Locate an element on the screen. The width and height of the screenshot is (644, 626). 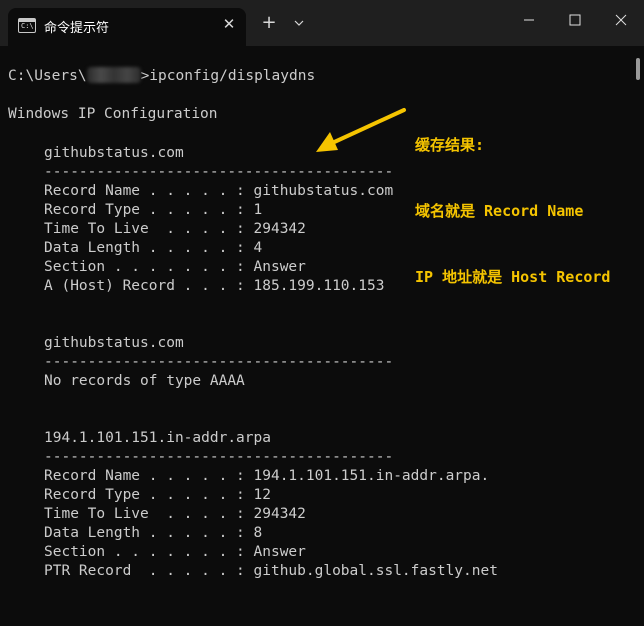
tab-dropdown-button is located at coordinates (299, 23).